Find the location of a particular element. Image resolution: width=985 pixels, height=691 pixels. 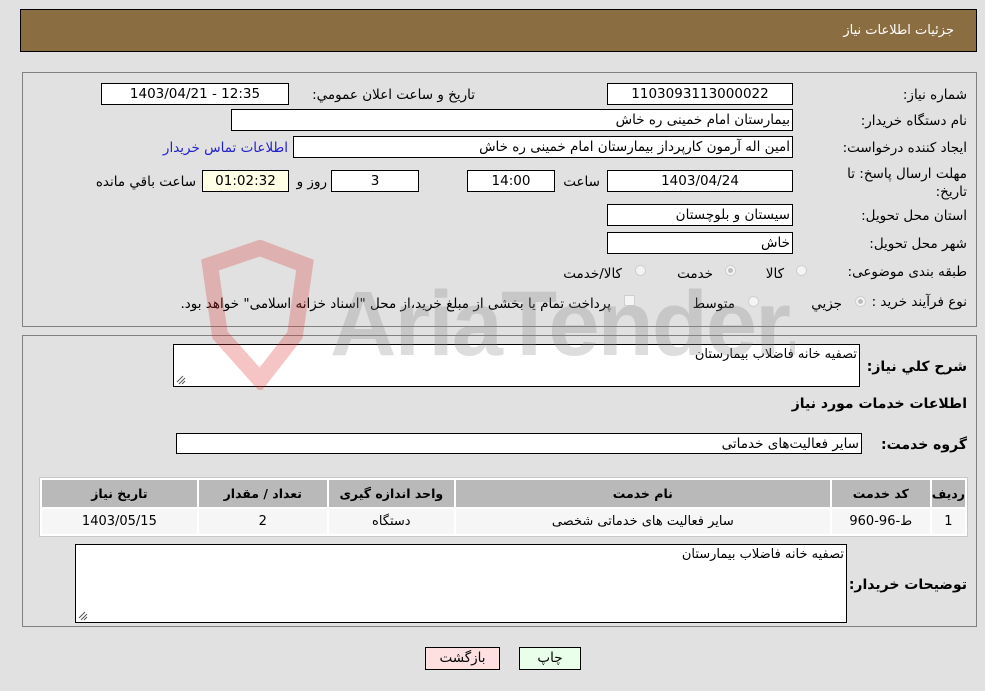

buyer-notes-text: تصفیه خانه فاضلاب بیمارستان is located at coordinates (762, 554).